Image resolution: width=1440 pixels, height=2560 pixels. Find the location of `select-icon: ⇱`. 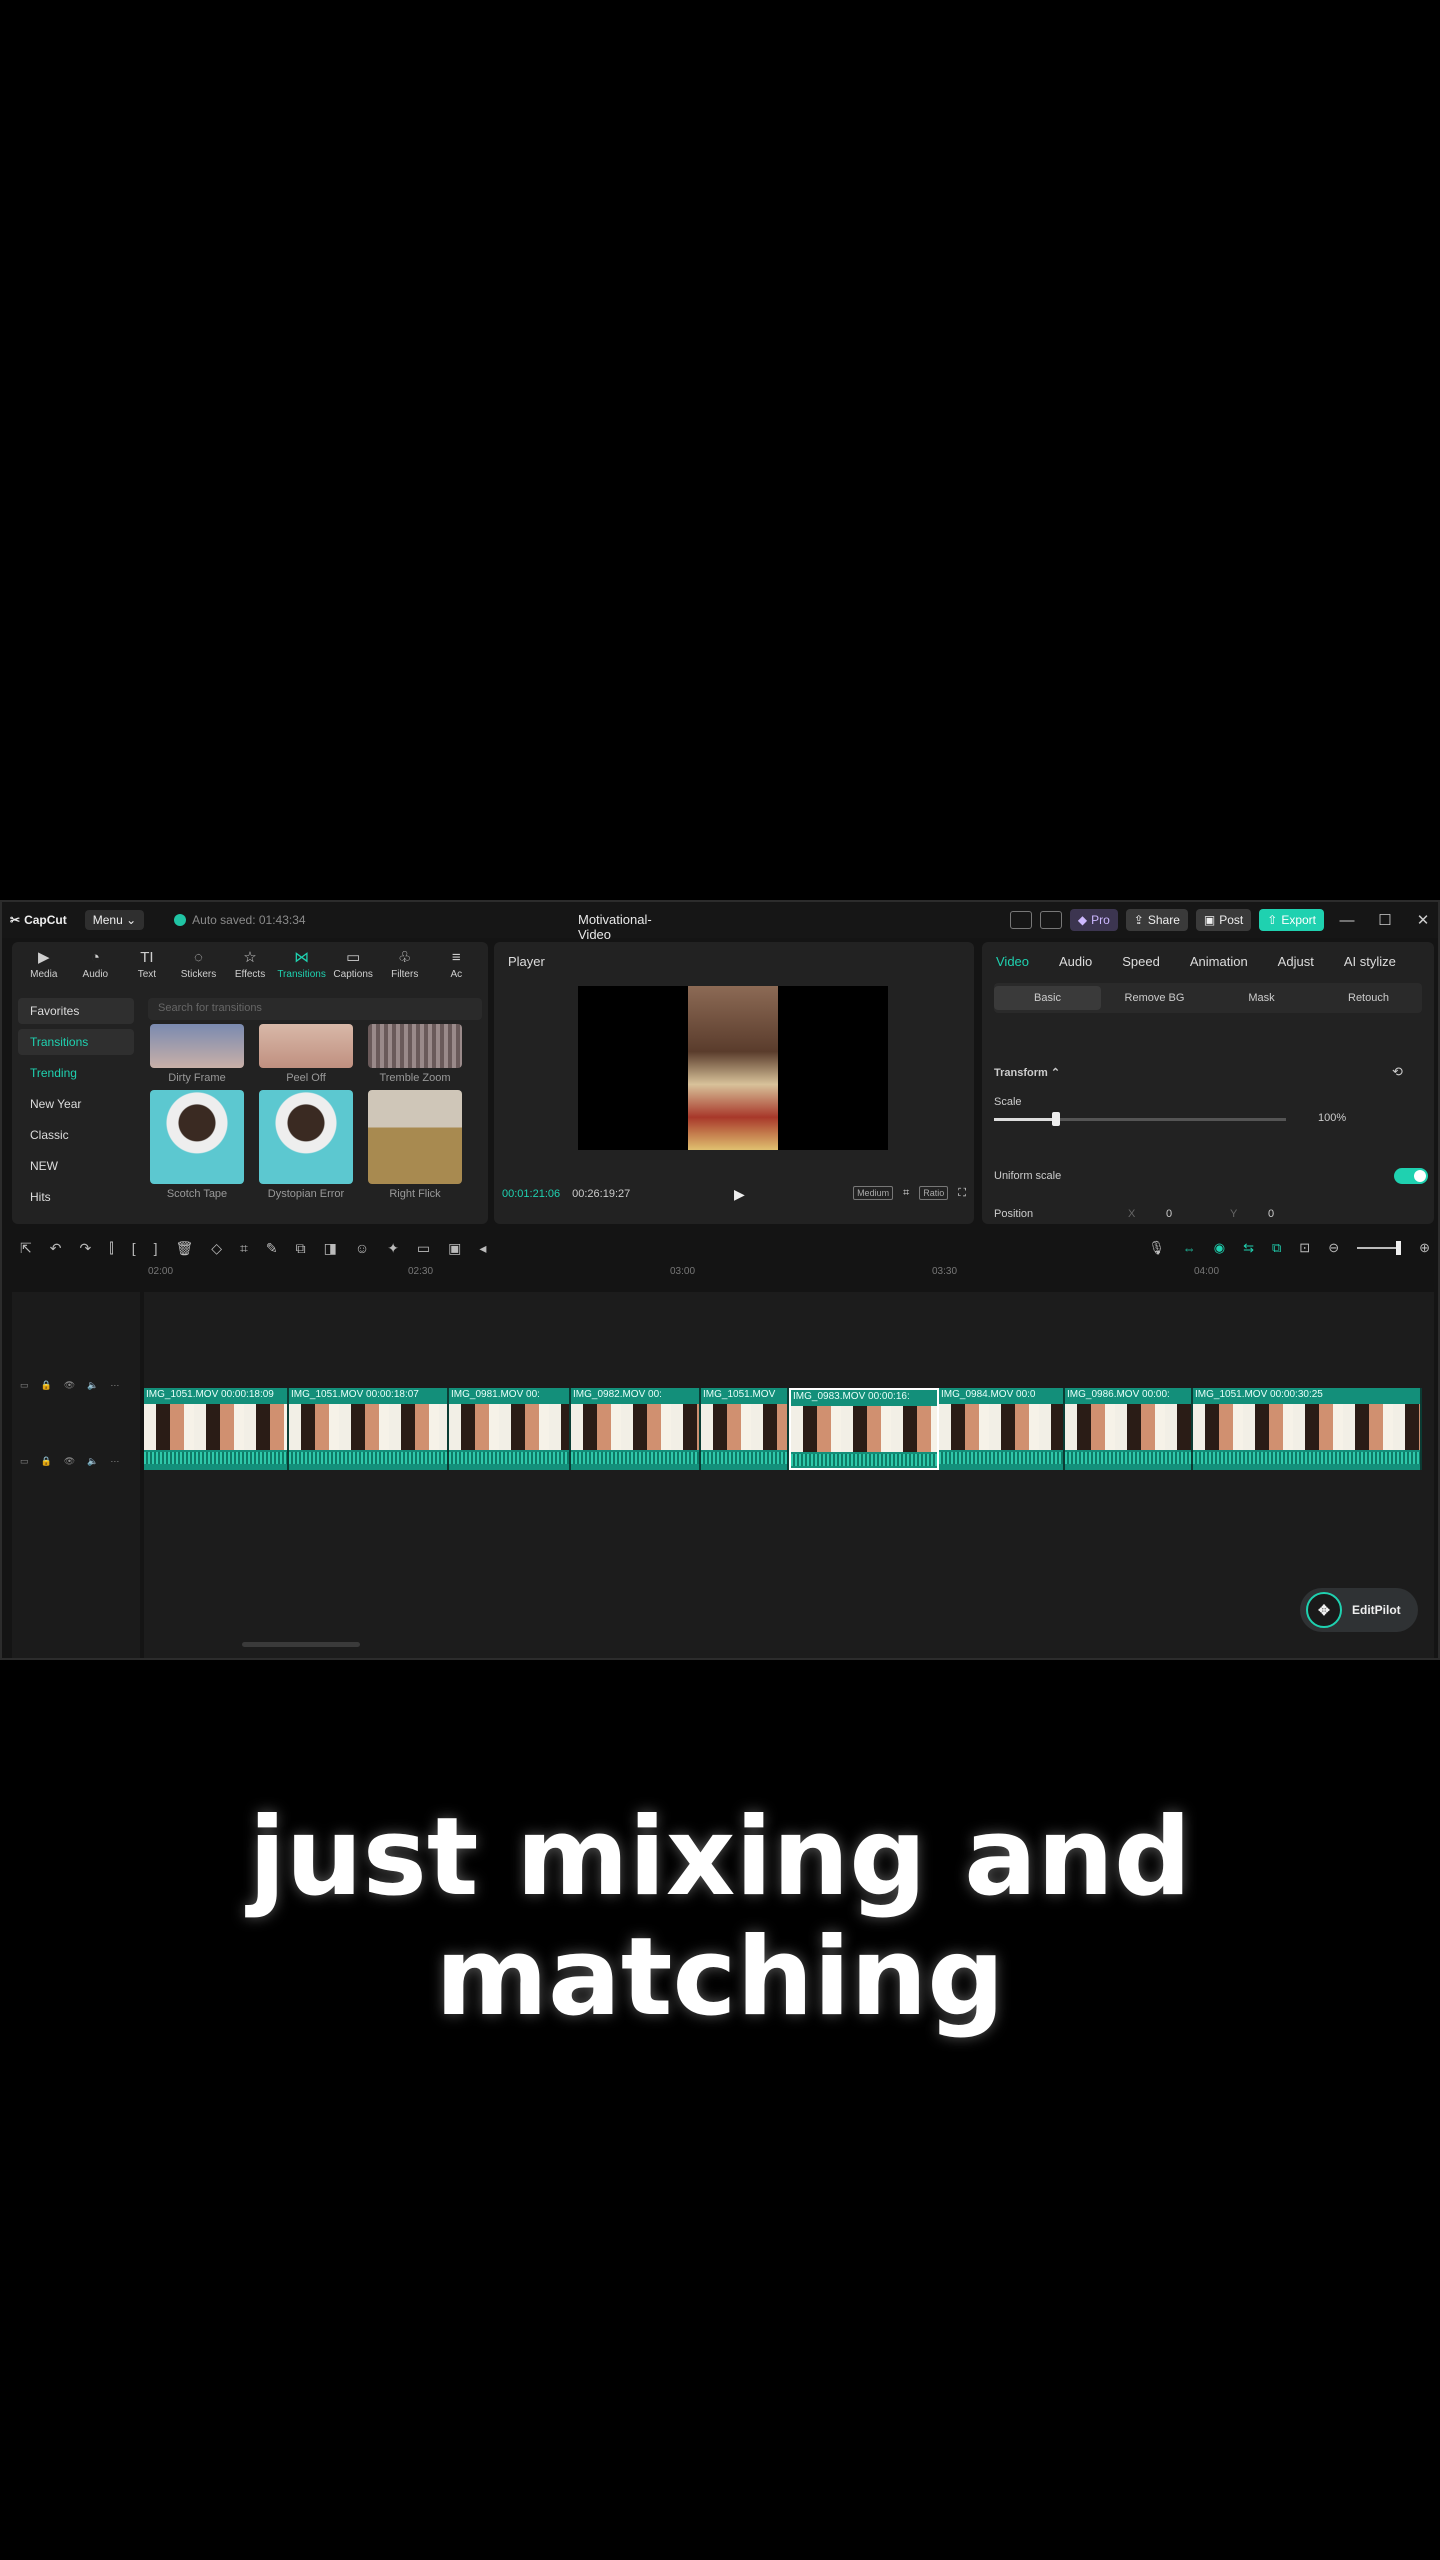

select-icon: ⇱ is located at coordinates (26, 1248).